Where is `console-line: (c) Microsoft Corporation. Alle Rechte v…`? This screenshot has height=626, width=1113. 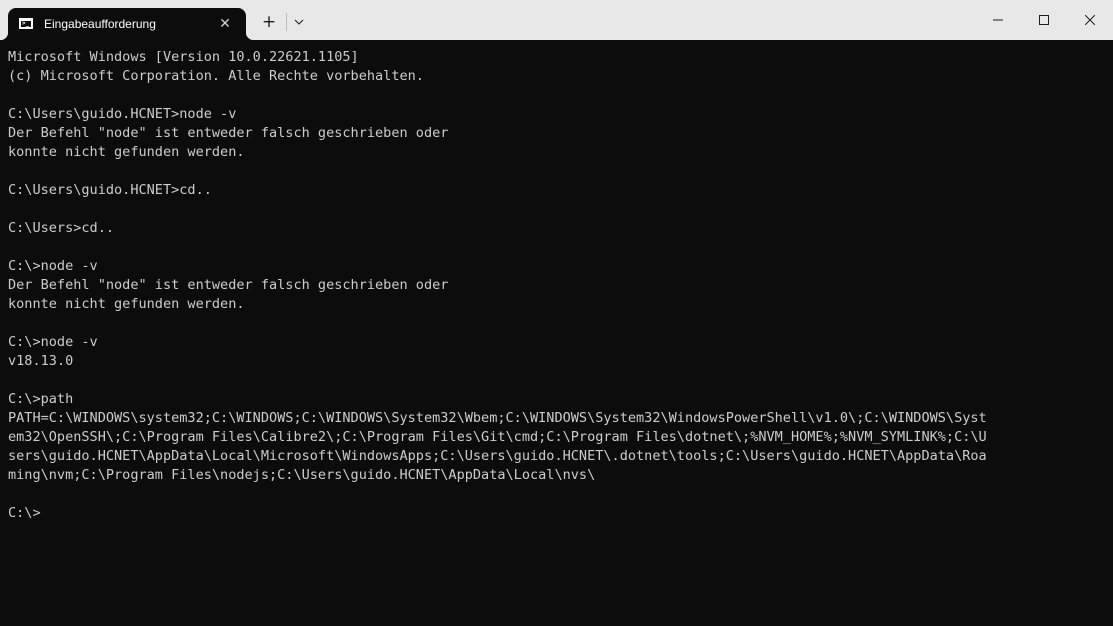
console-line: (c) Microsoft Corporation. Alle Rechte v… is located at coordinates (216, 76).